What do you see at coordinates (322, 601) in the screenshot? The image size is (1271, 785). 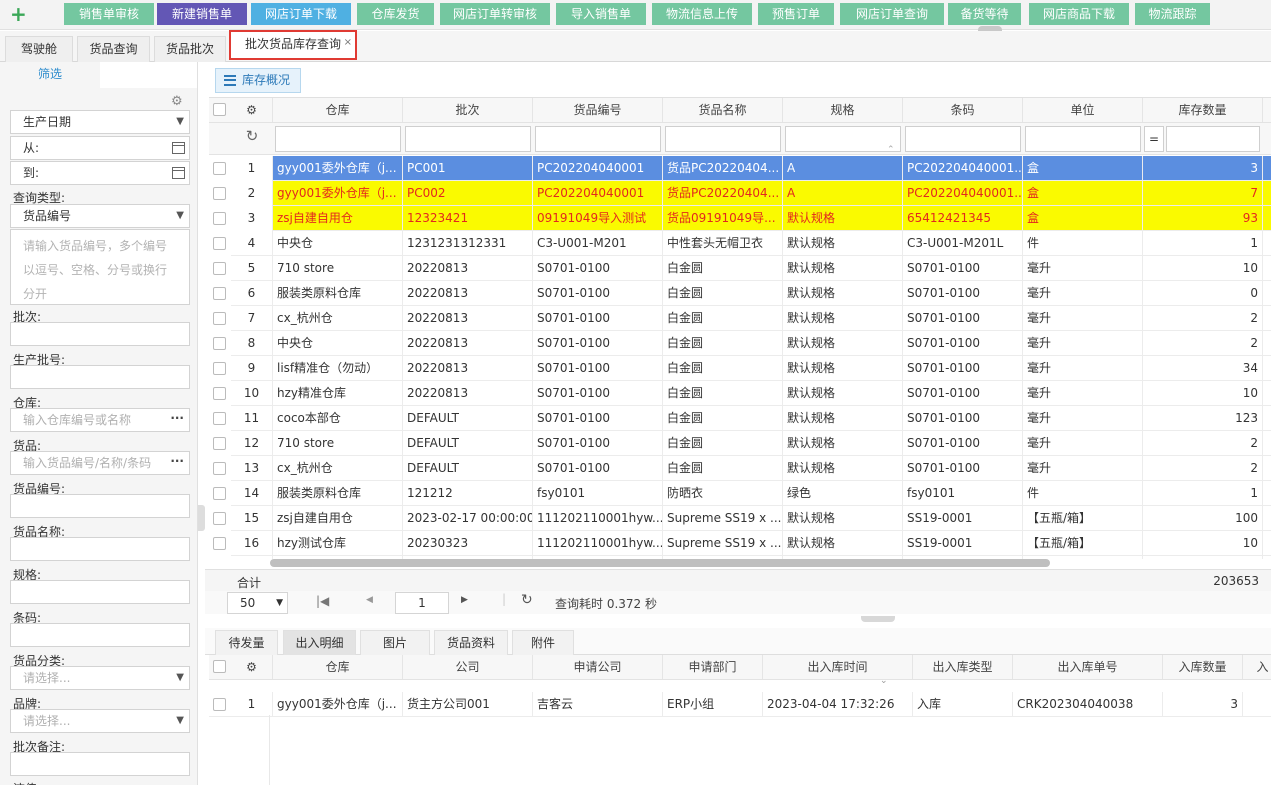 I see `first-page-icon: |◀` at bounding box center [322, 601].